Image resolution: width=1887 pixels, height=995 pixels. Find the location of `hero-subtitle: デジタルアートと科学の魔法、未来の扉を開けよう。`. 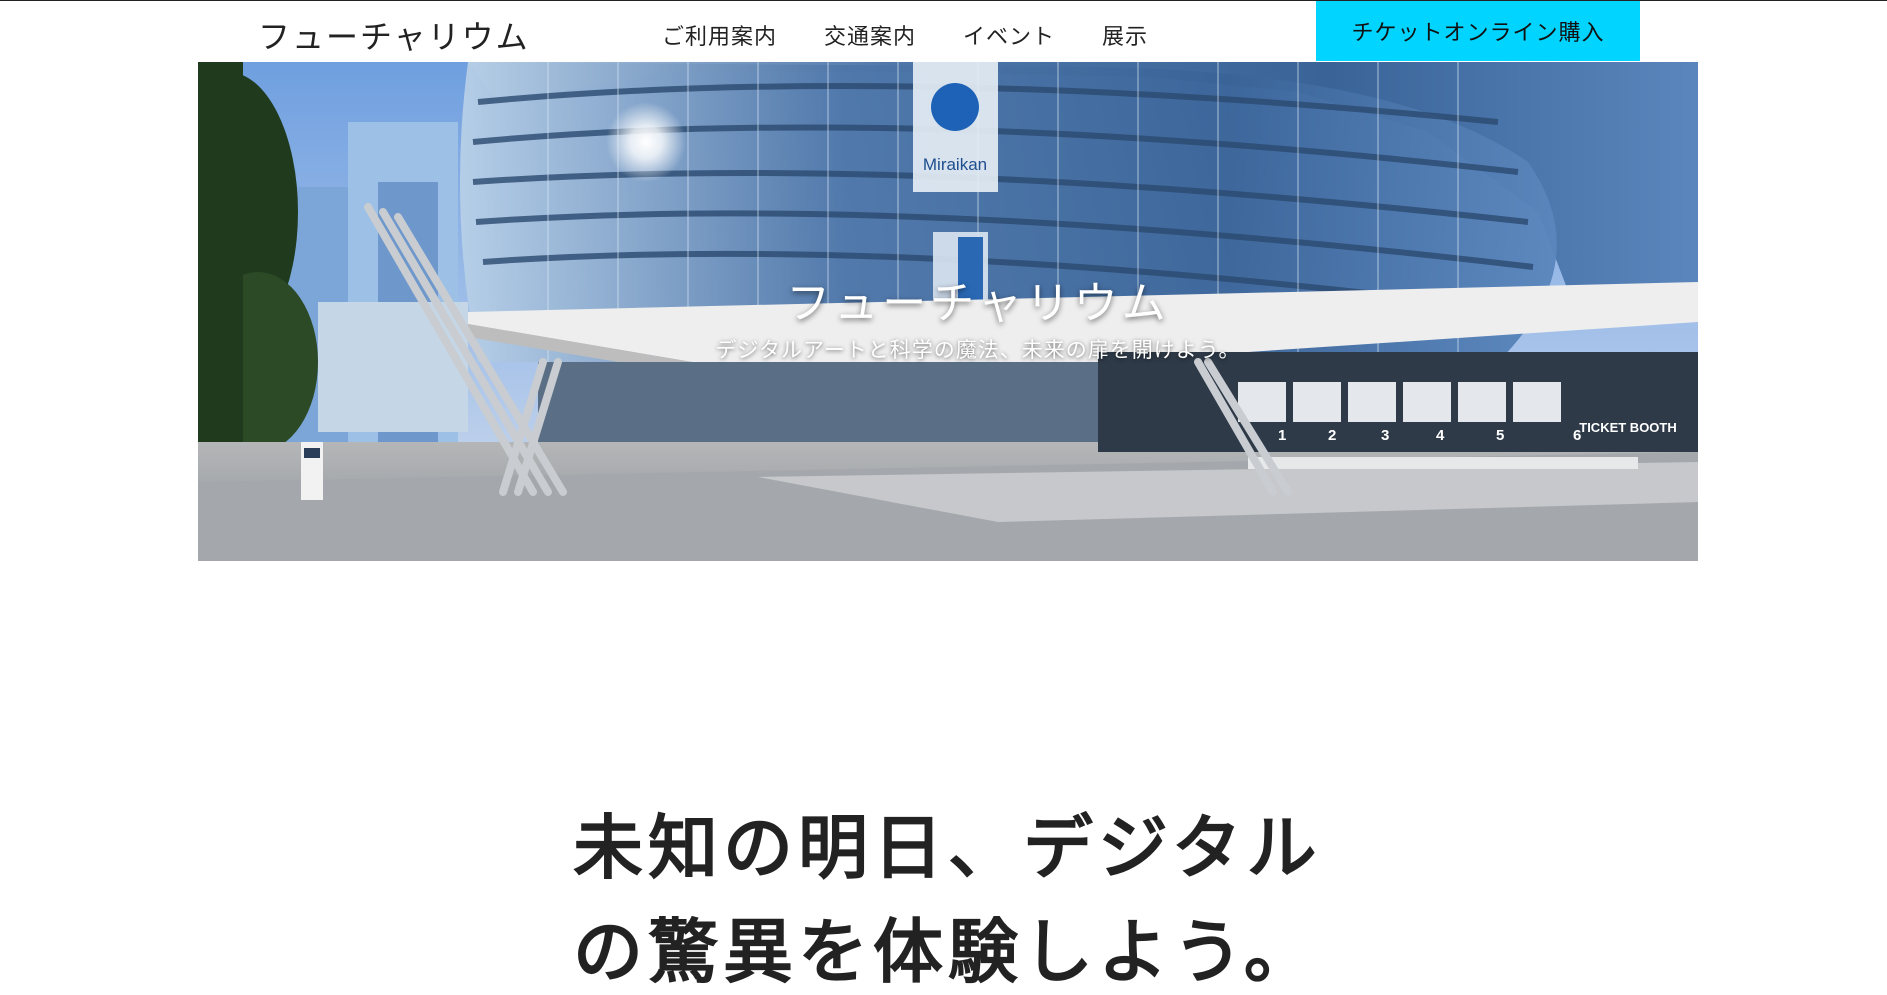

hero-subtitle: デジタルアートと科学の魔法、未来の扉を開けよう。 is located at coordinates (978, 350).